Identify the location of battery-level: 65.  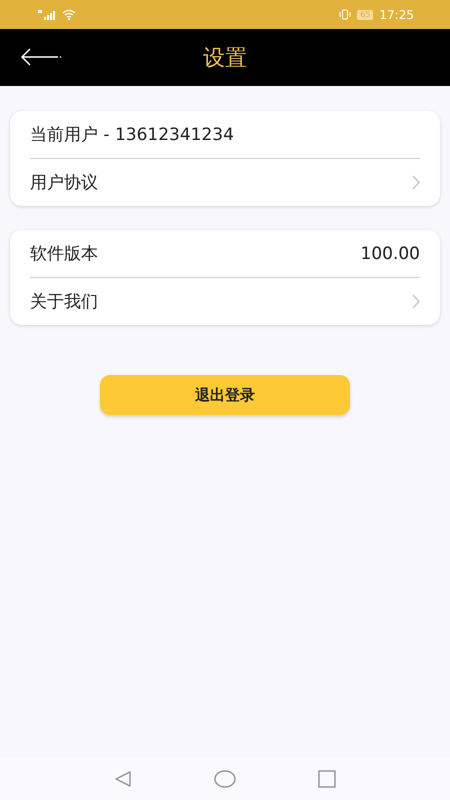
(365, 15).